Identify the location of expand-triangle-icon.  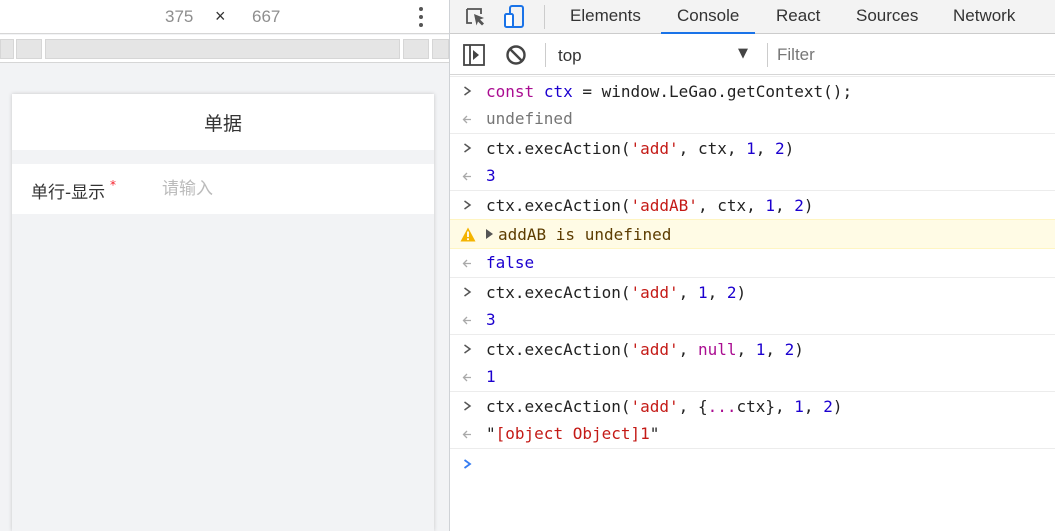
(489, 233).